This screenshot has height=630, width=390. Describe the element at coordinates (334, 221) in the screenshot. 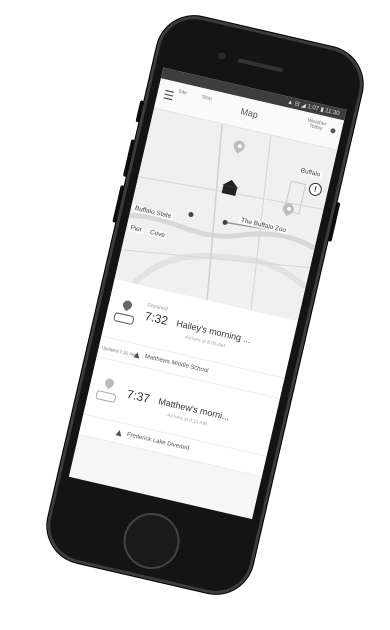

I see `power-button` at that location.